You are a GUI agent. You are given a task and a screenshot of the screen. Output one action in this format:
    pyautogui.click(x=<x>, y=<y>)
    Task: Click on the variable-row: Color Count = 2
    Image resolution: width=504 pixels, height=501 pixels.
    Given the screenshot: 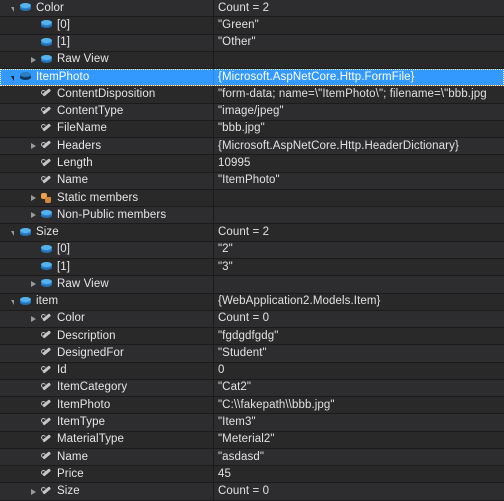 What is the action you would take?
    pyautogui.click(x=252, y=9)
    